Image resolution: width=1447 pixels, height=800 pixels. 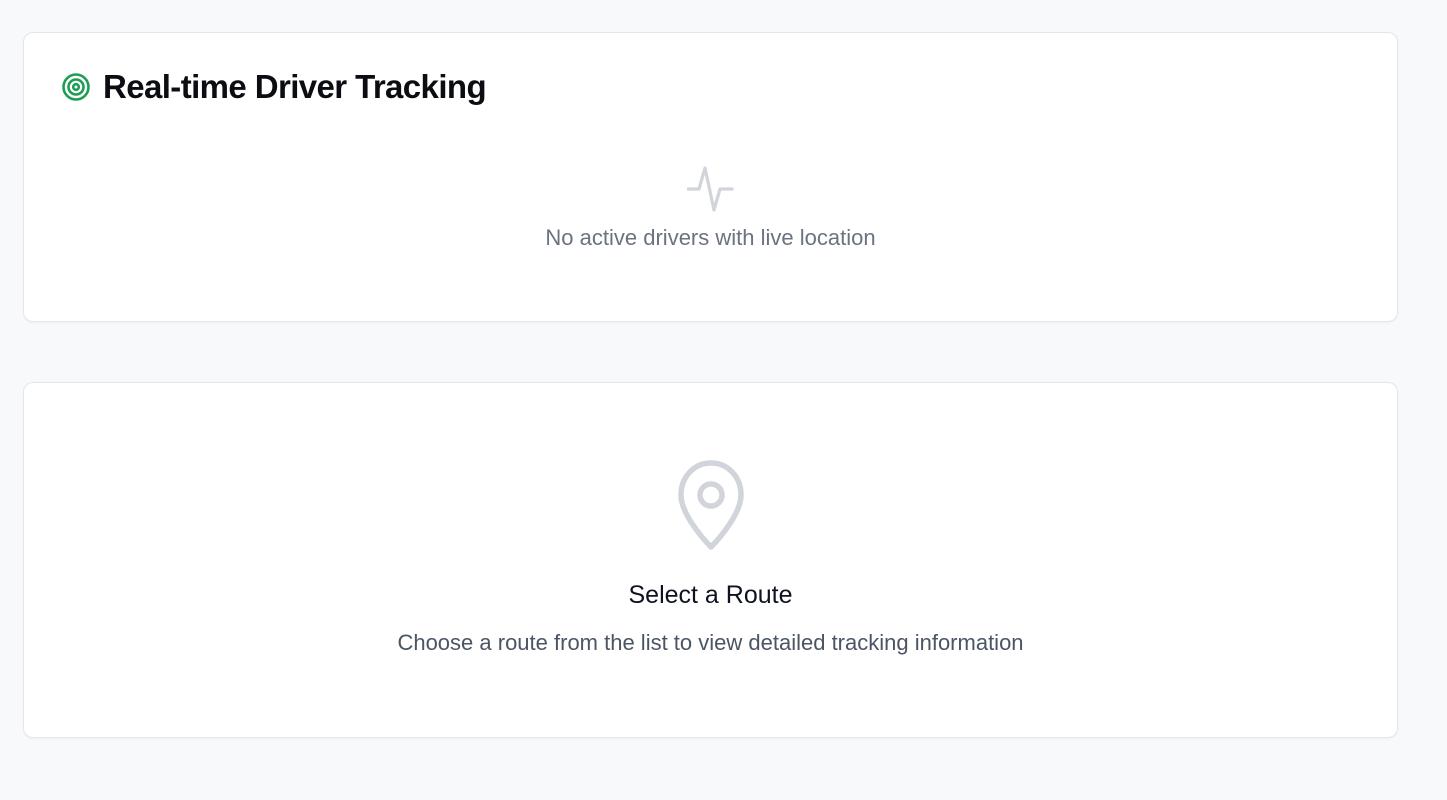 What do you see at coordinates (710, 595) in the screenshot?
I see `select-route-title: Select a Route` at bounding box center [710, 595].